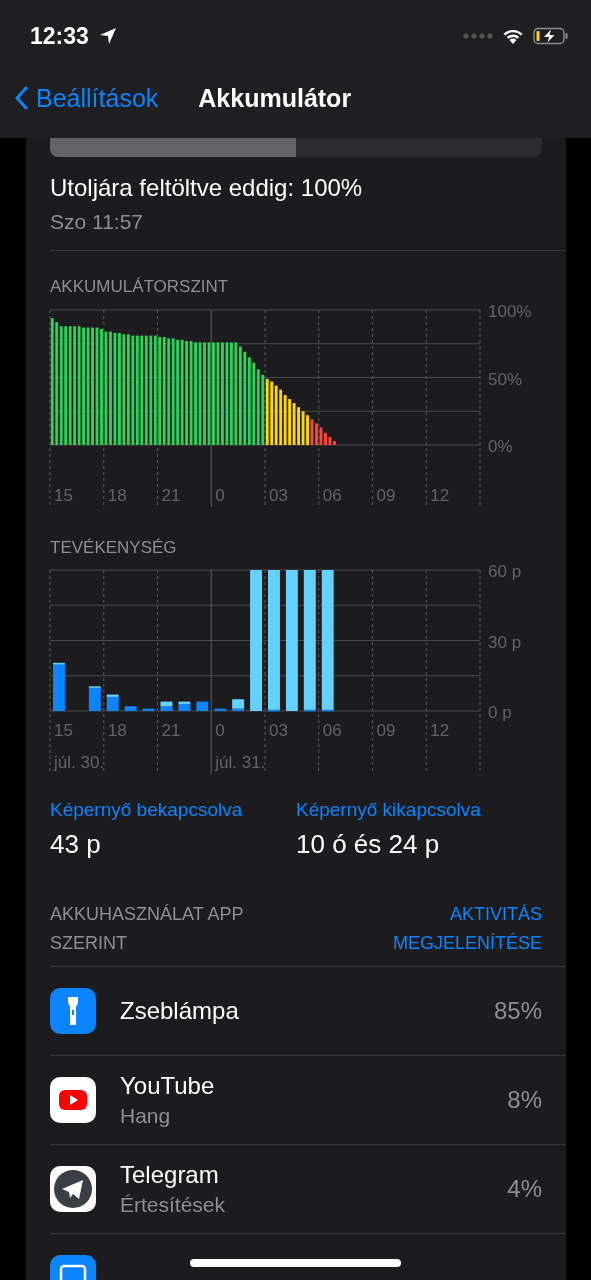 The width and height of the screenshot is (591, 1280). I want to click on app-detail: Hang, so click(146, 1116).